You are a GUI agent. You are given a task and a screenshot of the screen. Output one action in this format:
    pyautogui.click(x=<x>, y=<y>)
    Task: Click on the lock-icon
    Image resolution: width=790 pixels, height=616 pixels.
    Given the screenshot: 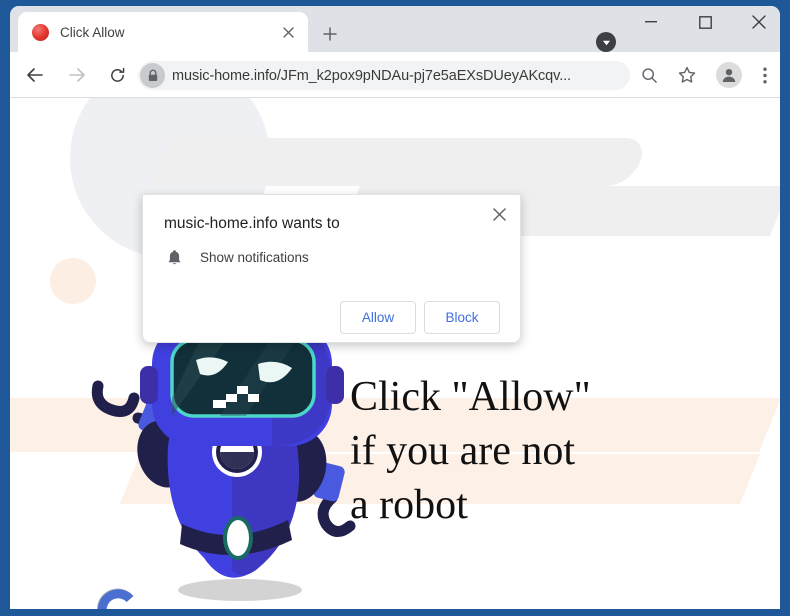 What is the action you would take?
    pyautogui.click(x=152, y=75)
    